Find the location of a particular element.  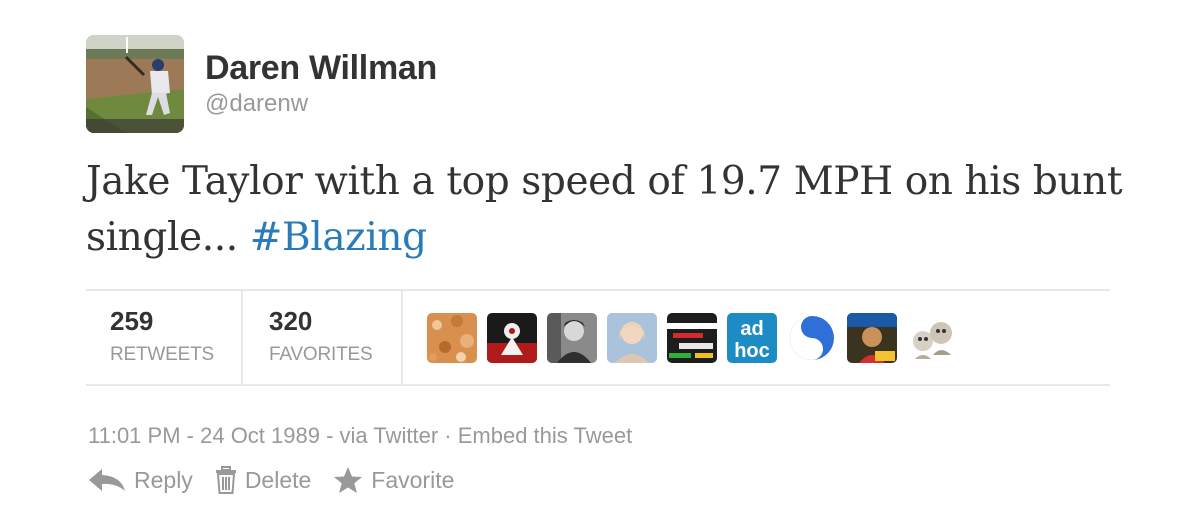

favorite-button: Favorite is located at coordinates (393, 480).